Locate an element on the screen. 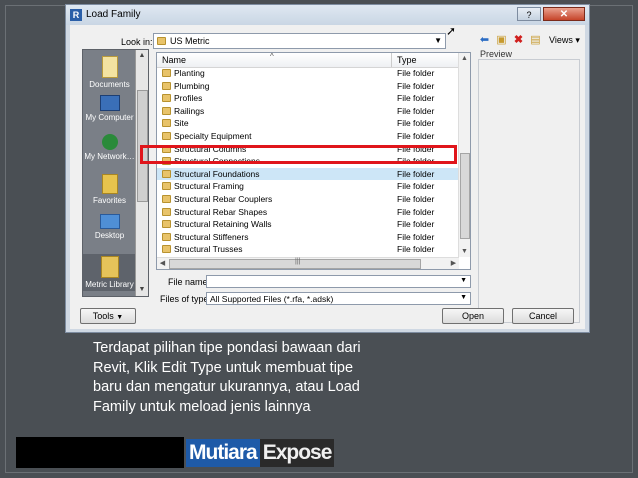 The image size is (638, 478). cancel-button: Cancel is located at coordinates (543, 316).